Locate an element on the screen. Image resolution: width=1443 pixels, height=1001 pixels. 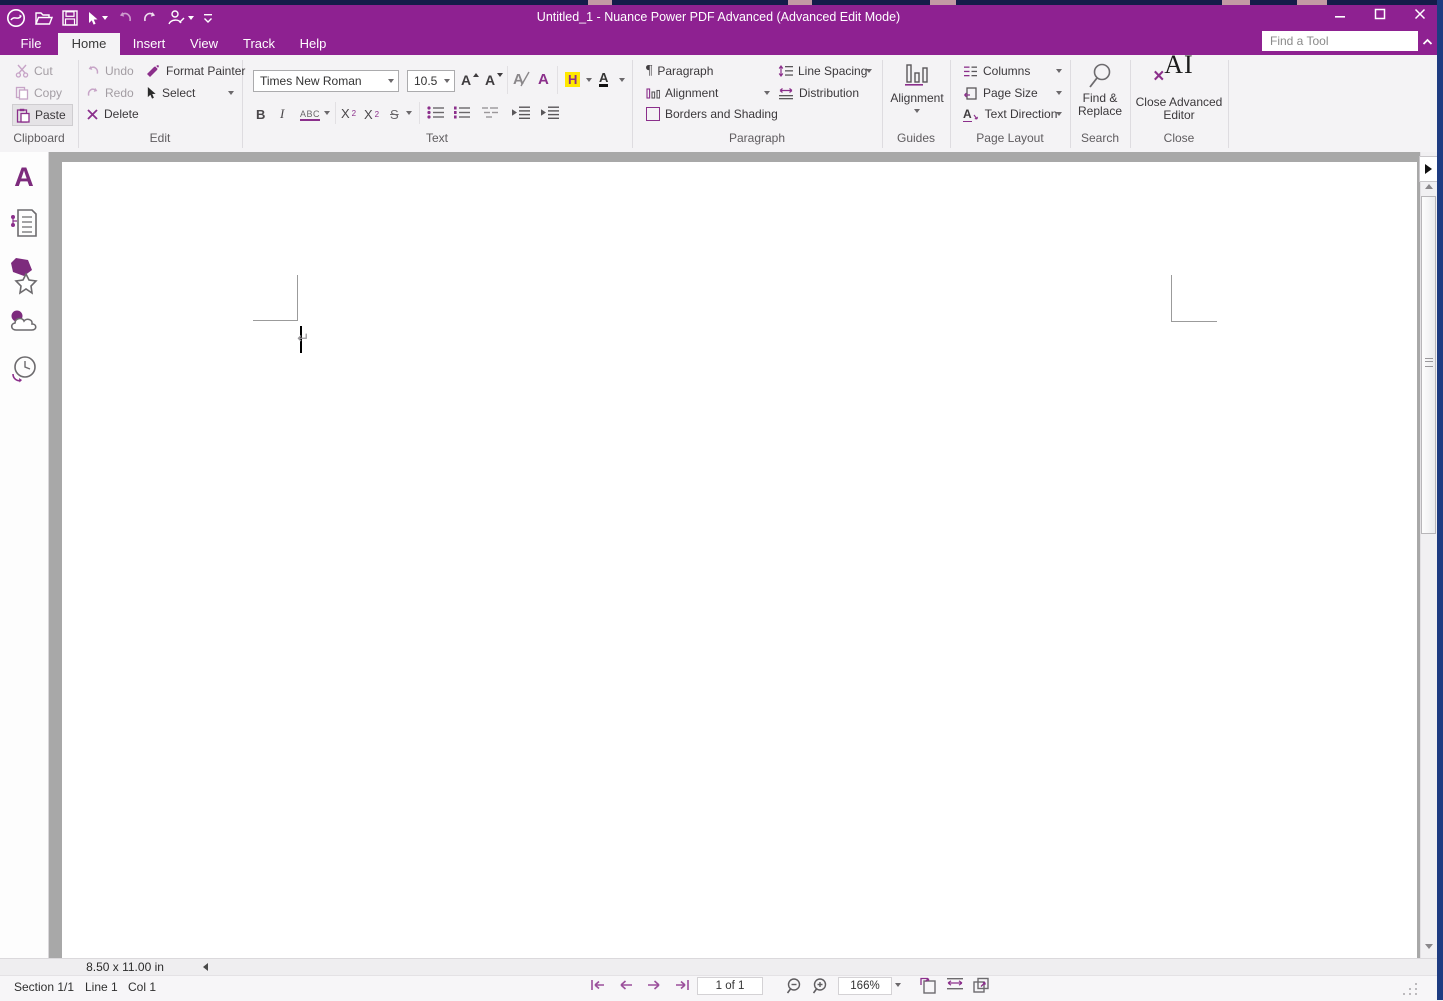
font-color-button: A is located at coordinates (604, 79).